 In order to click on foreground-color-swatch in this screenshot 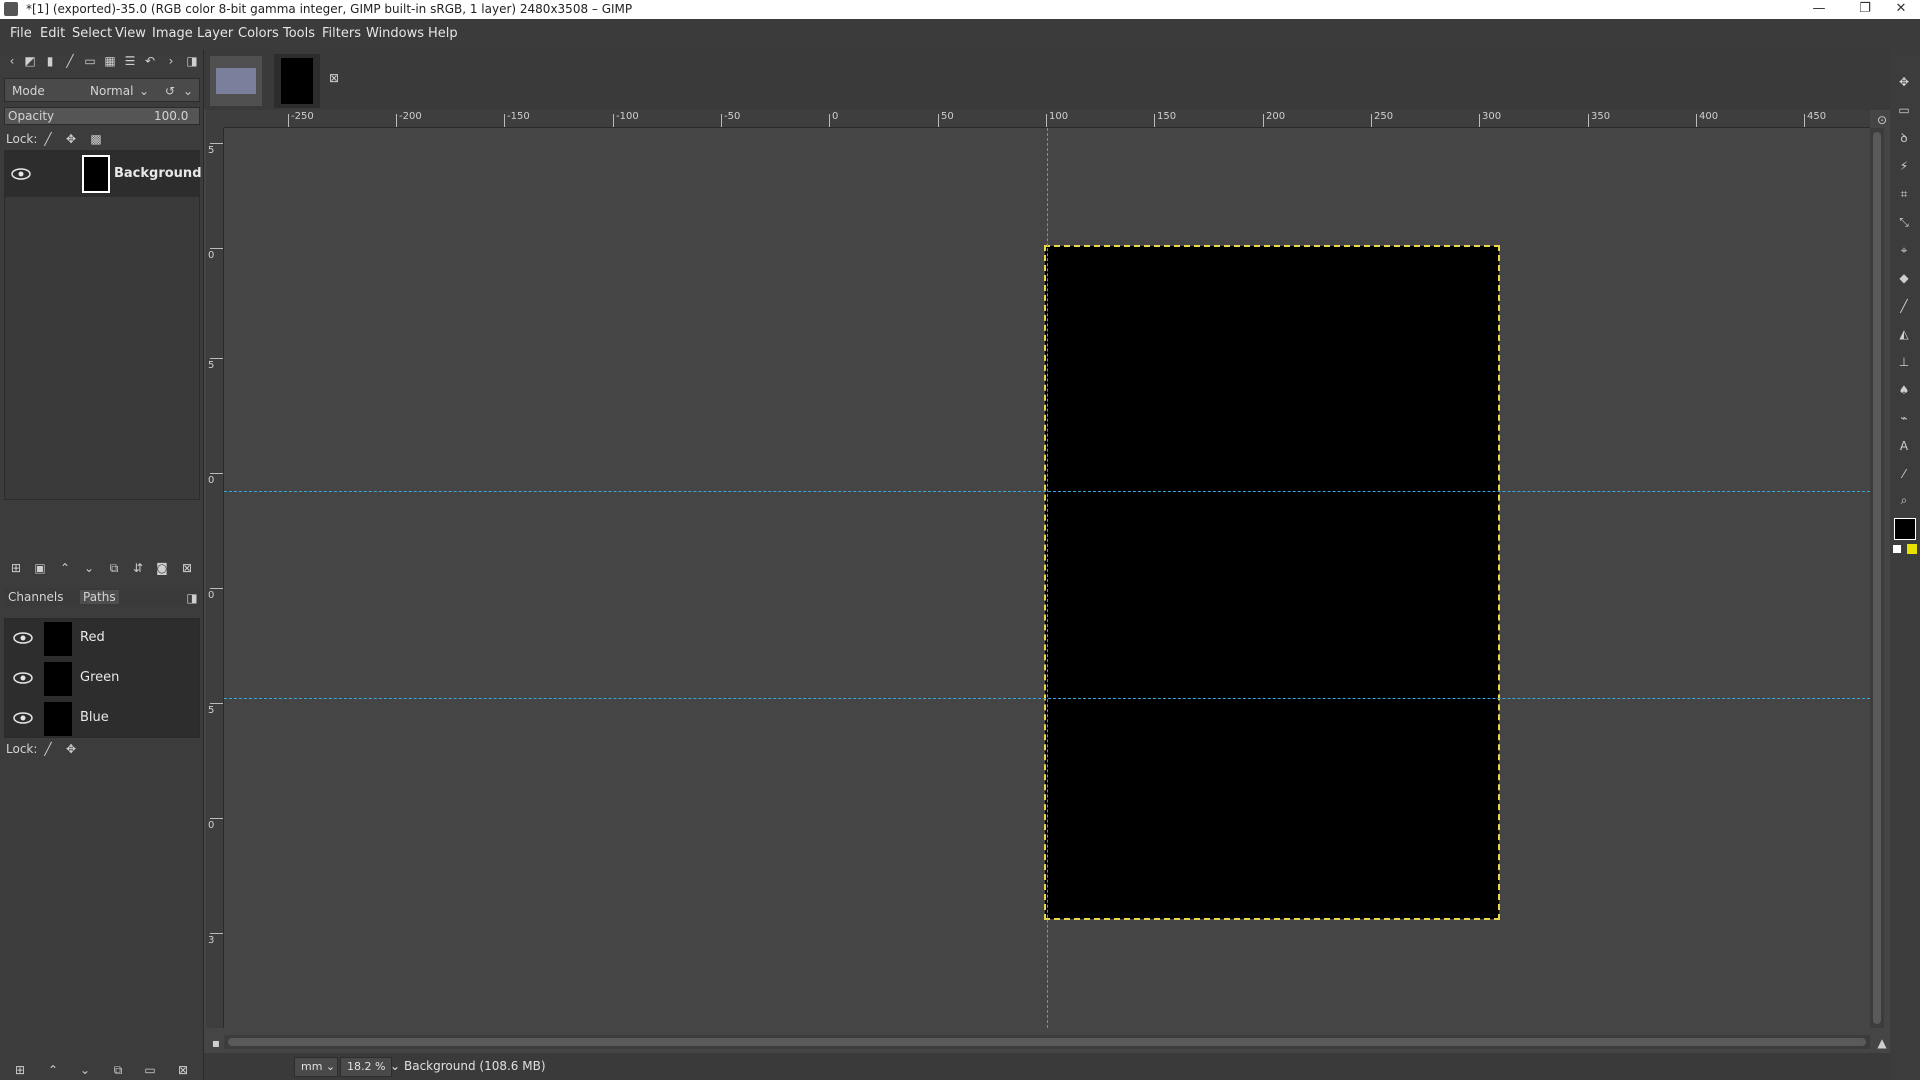, I will do `click(1905, 529)`.